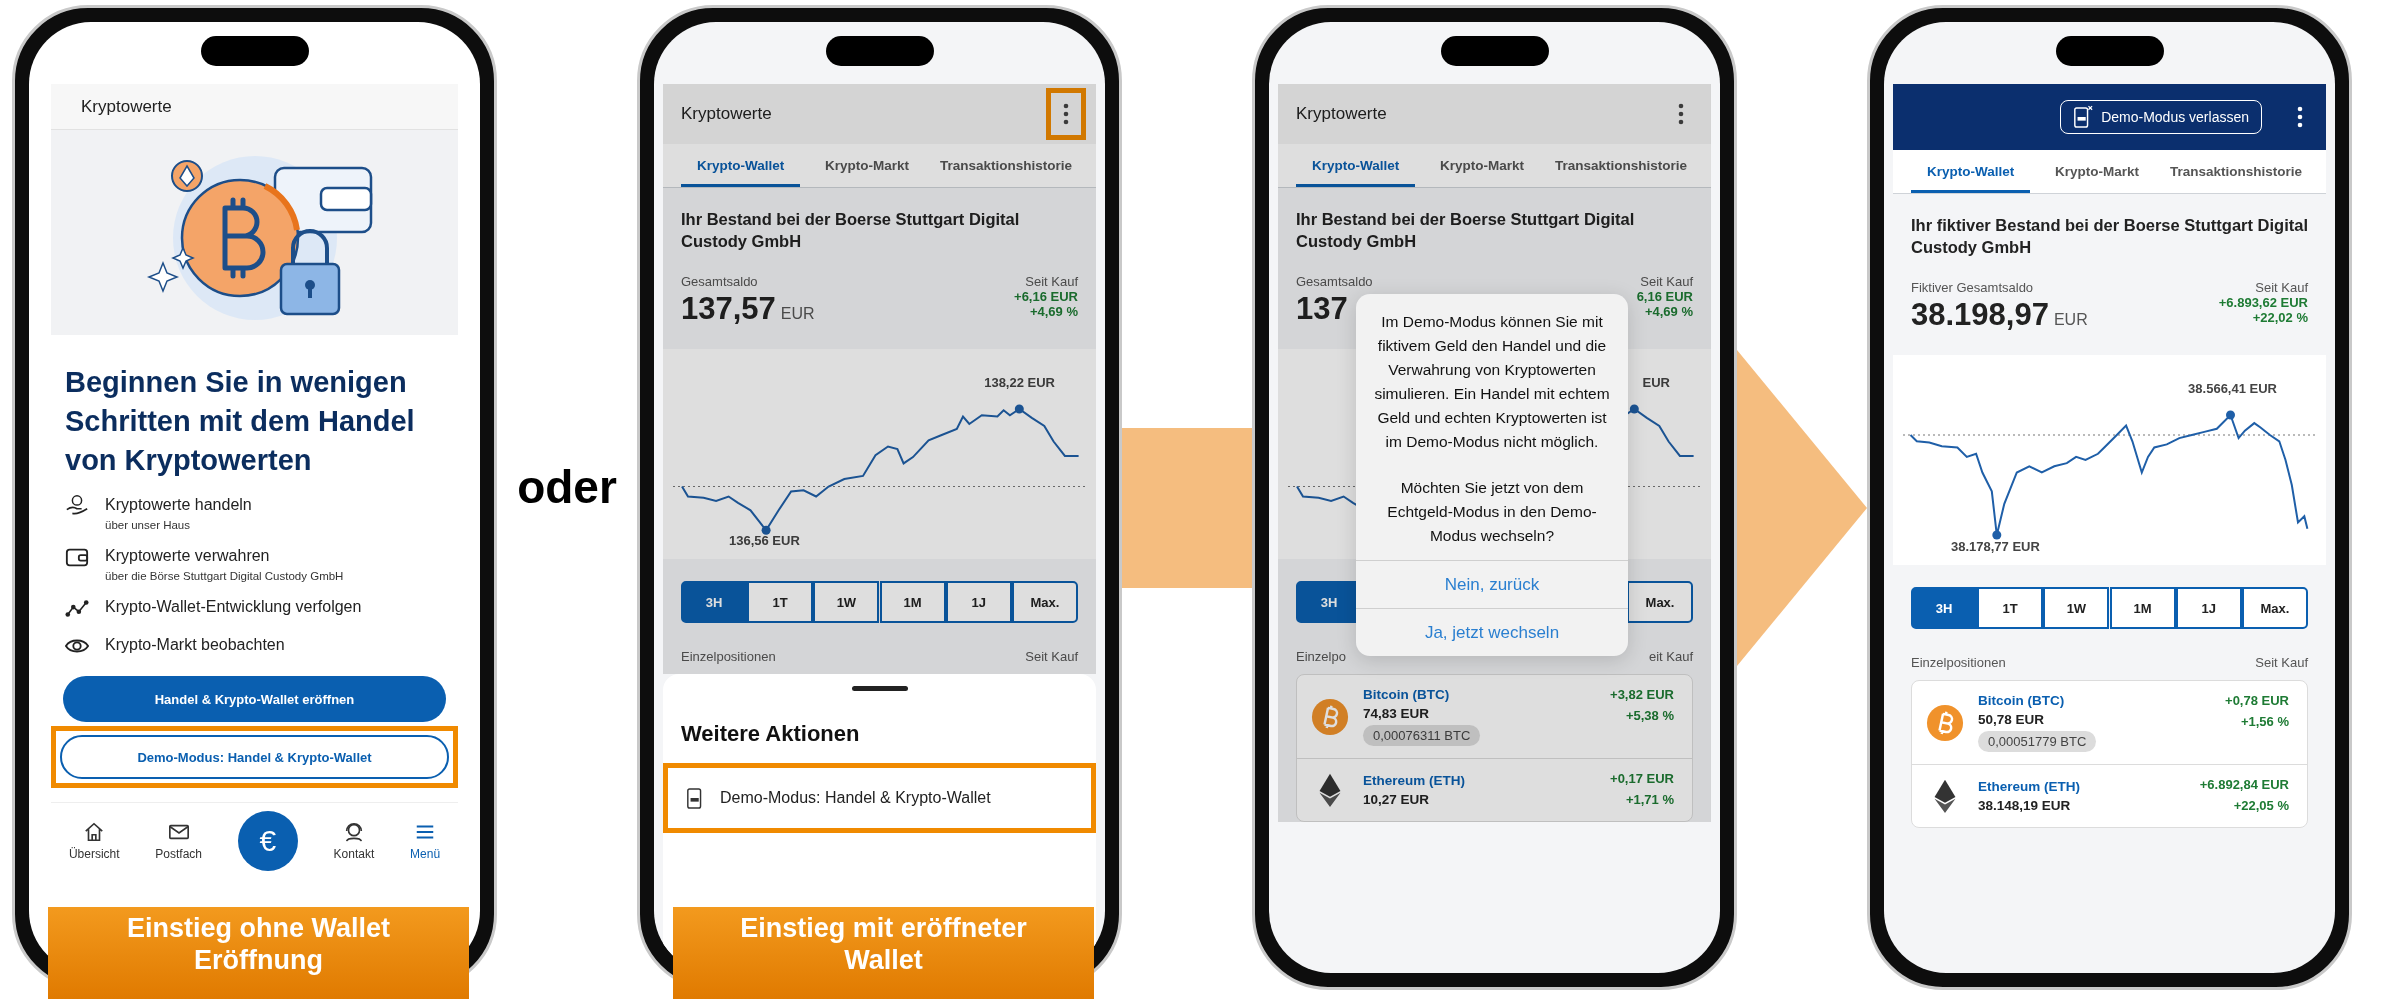  Describe the element at coordinates (254, 699) in the screenshot. I see `open-wallet-button: Handel & Krypto-Wallet eröffnen` at that location.